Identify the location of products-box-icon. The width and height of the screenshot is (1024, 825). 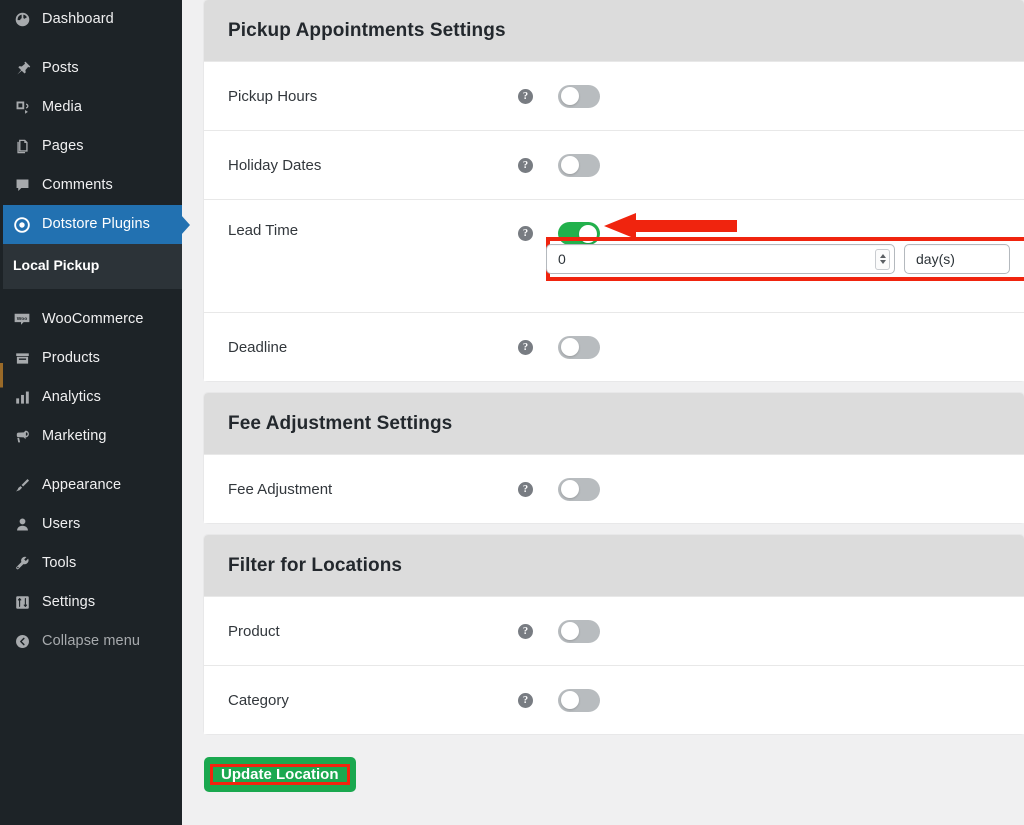
(22, 359).